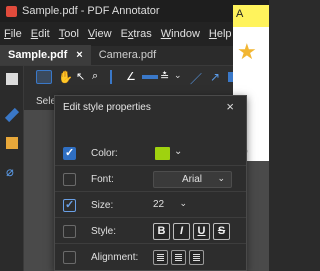 The width and height of the screenshot is (320, 271). What do you see at coordinates (34, 34) in the screenshot?
I see `menu-edit-hotkey: E` at bounding box center [34, 34].